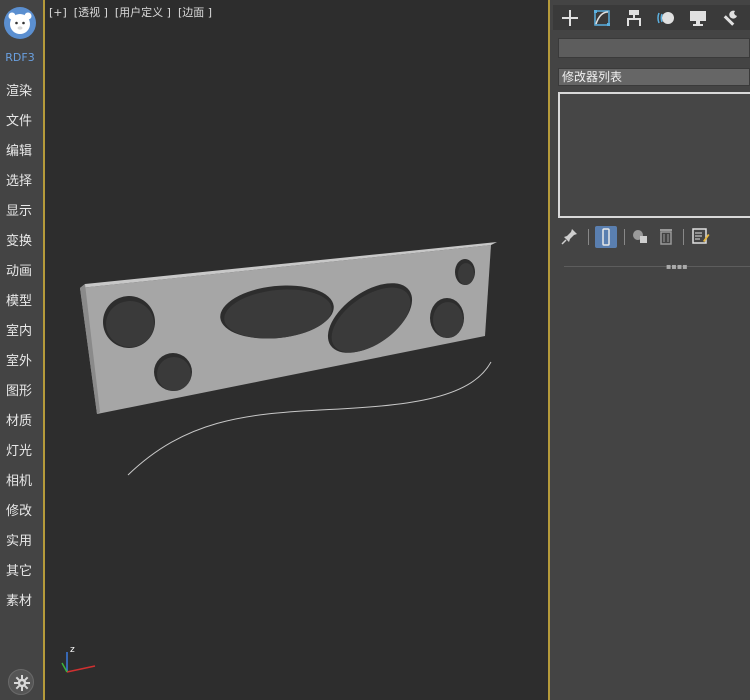 The image size is (750, 700). I want to click on menu-item-model: 模型, so click(19, 299).